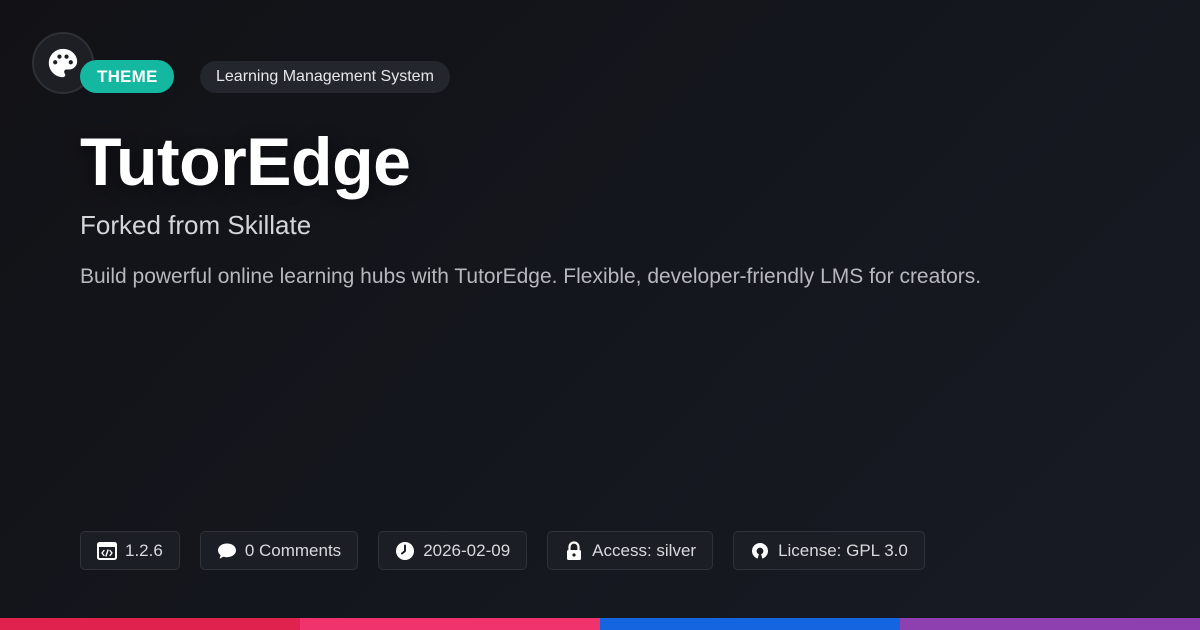  Describe the element at coordinates (760, 551) in the screenshot. I see `open-source-icon` at that location.